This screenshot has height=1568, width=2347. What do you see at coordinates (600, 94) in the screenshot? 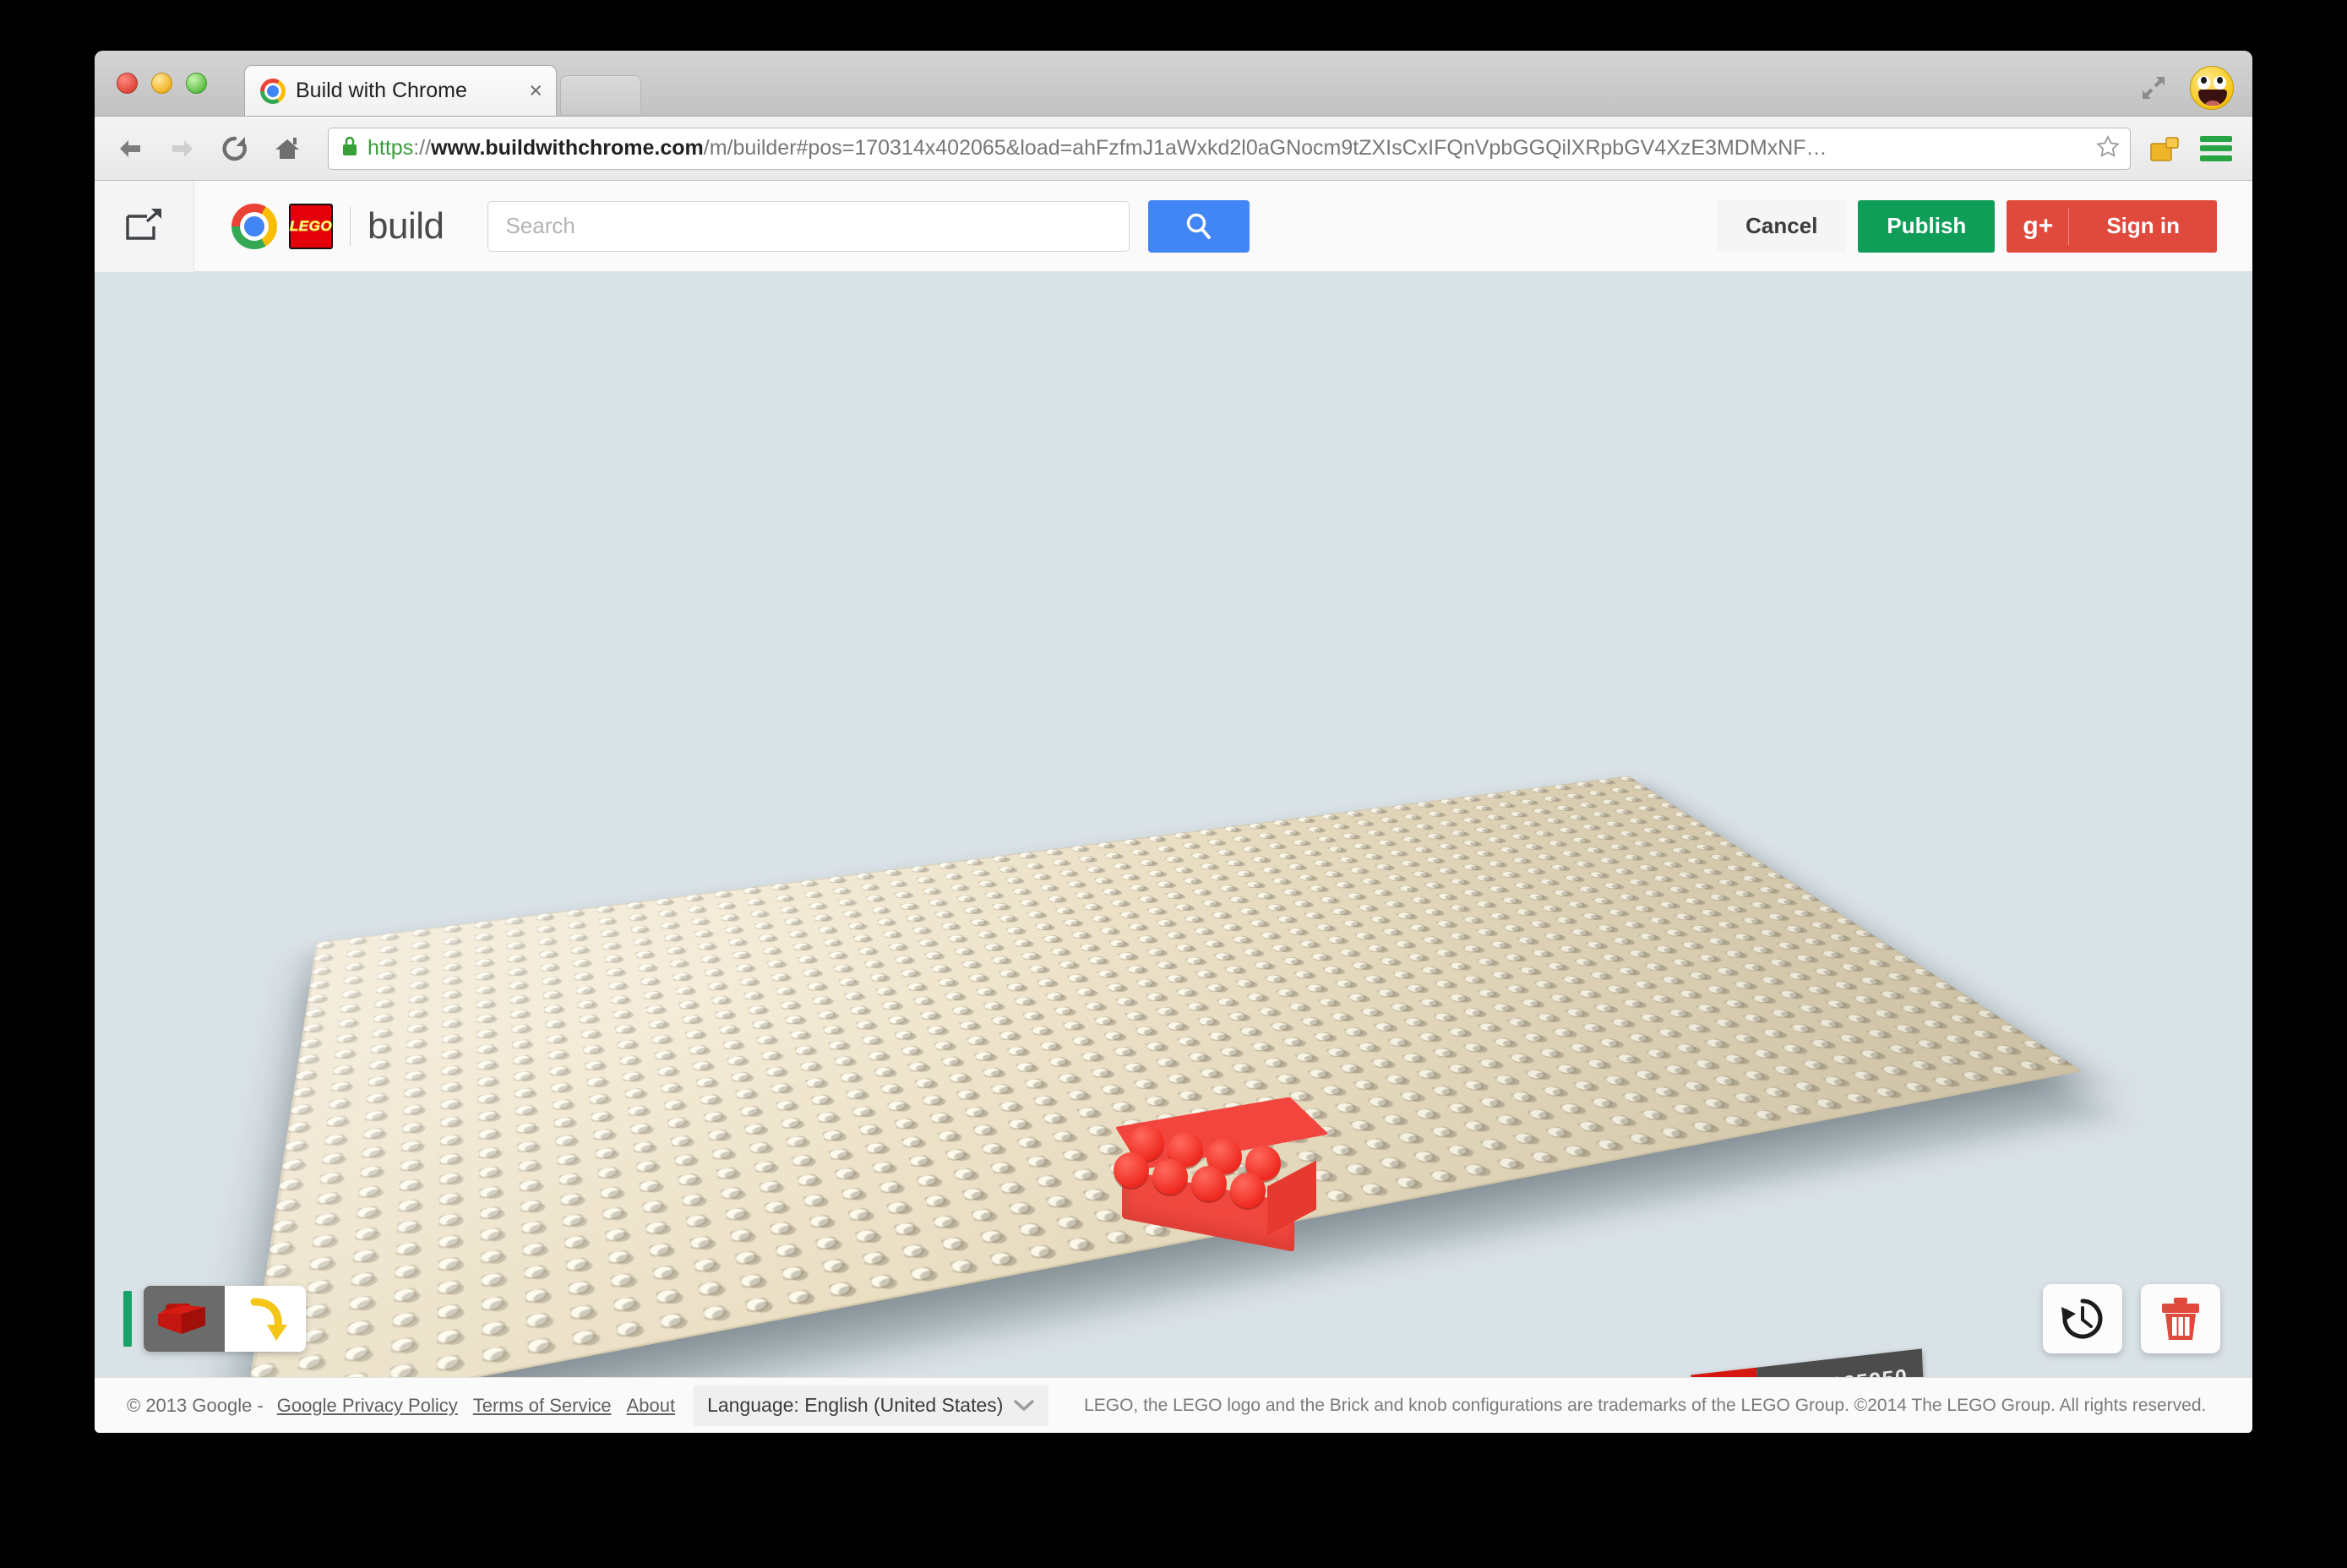
I see `new-tab-button` at bounding box center [600, 94].